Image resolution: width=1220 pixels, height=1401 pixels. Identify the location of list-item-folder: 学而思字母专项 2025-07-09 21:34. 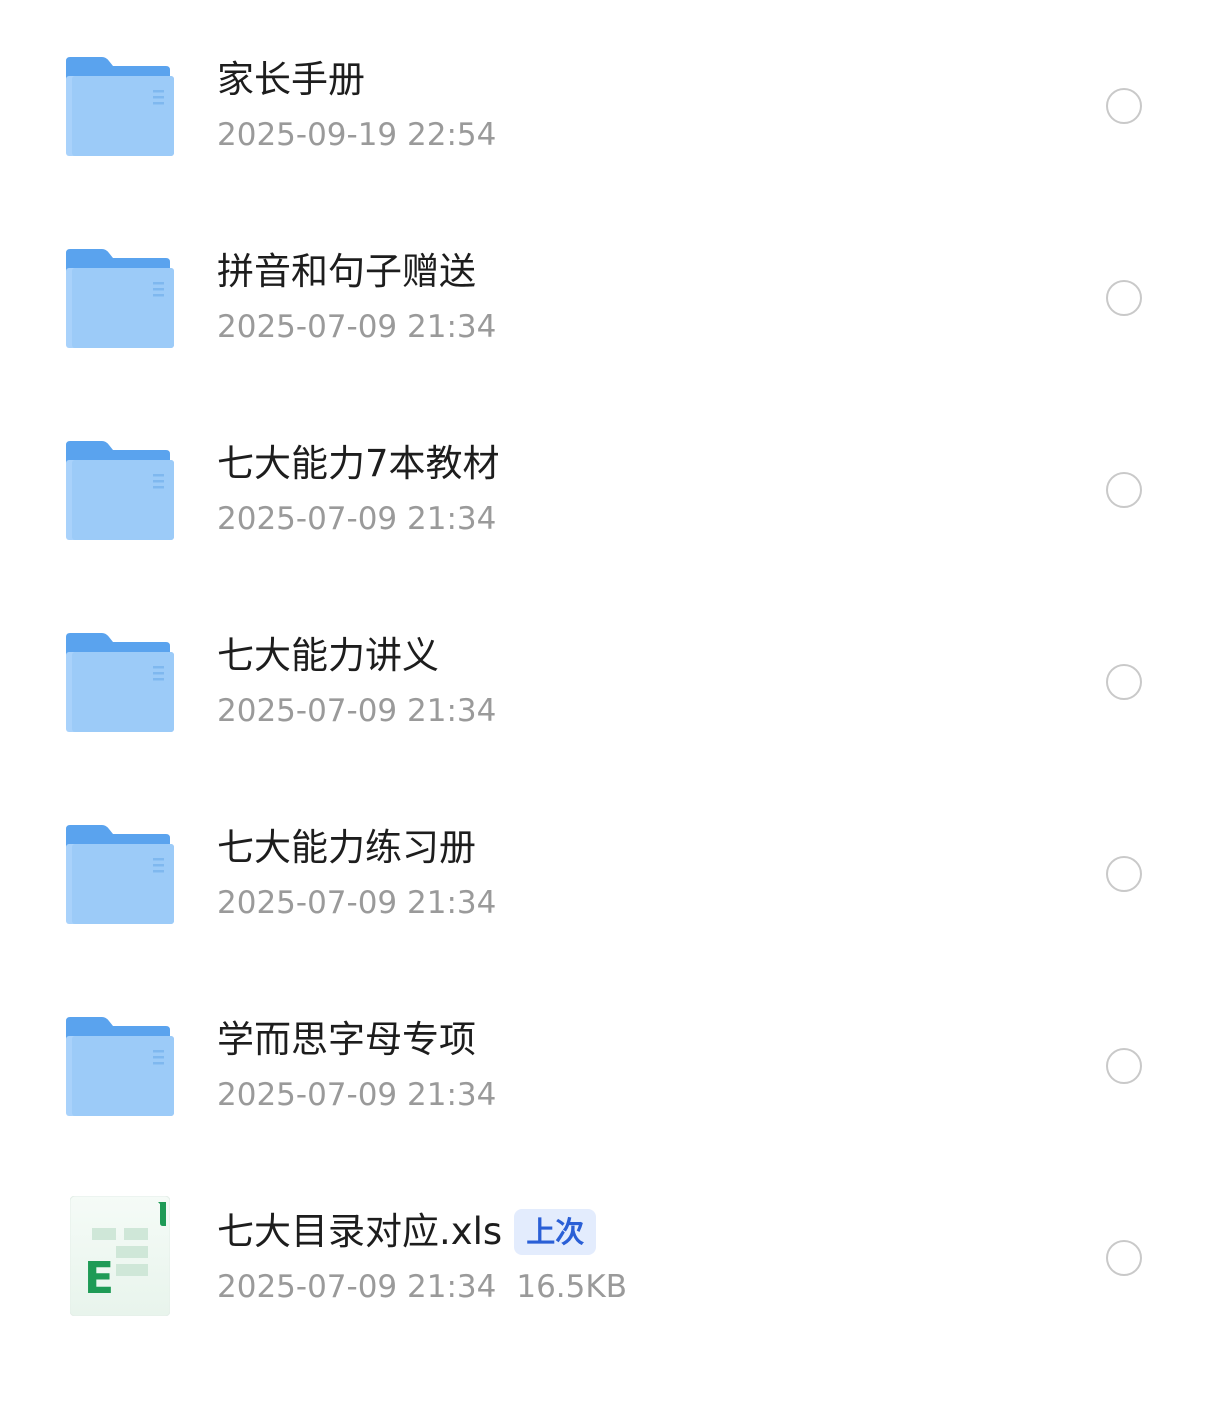
(610, 1113).